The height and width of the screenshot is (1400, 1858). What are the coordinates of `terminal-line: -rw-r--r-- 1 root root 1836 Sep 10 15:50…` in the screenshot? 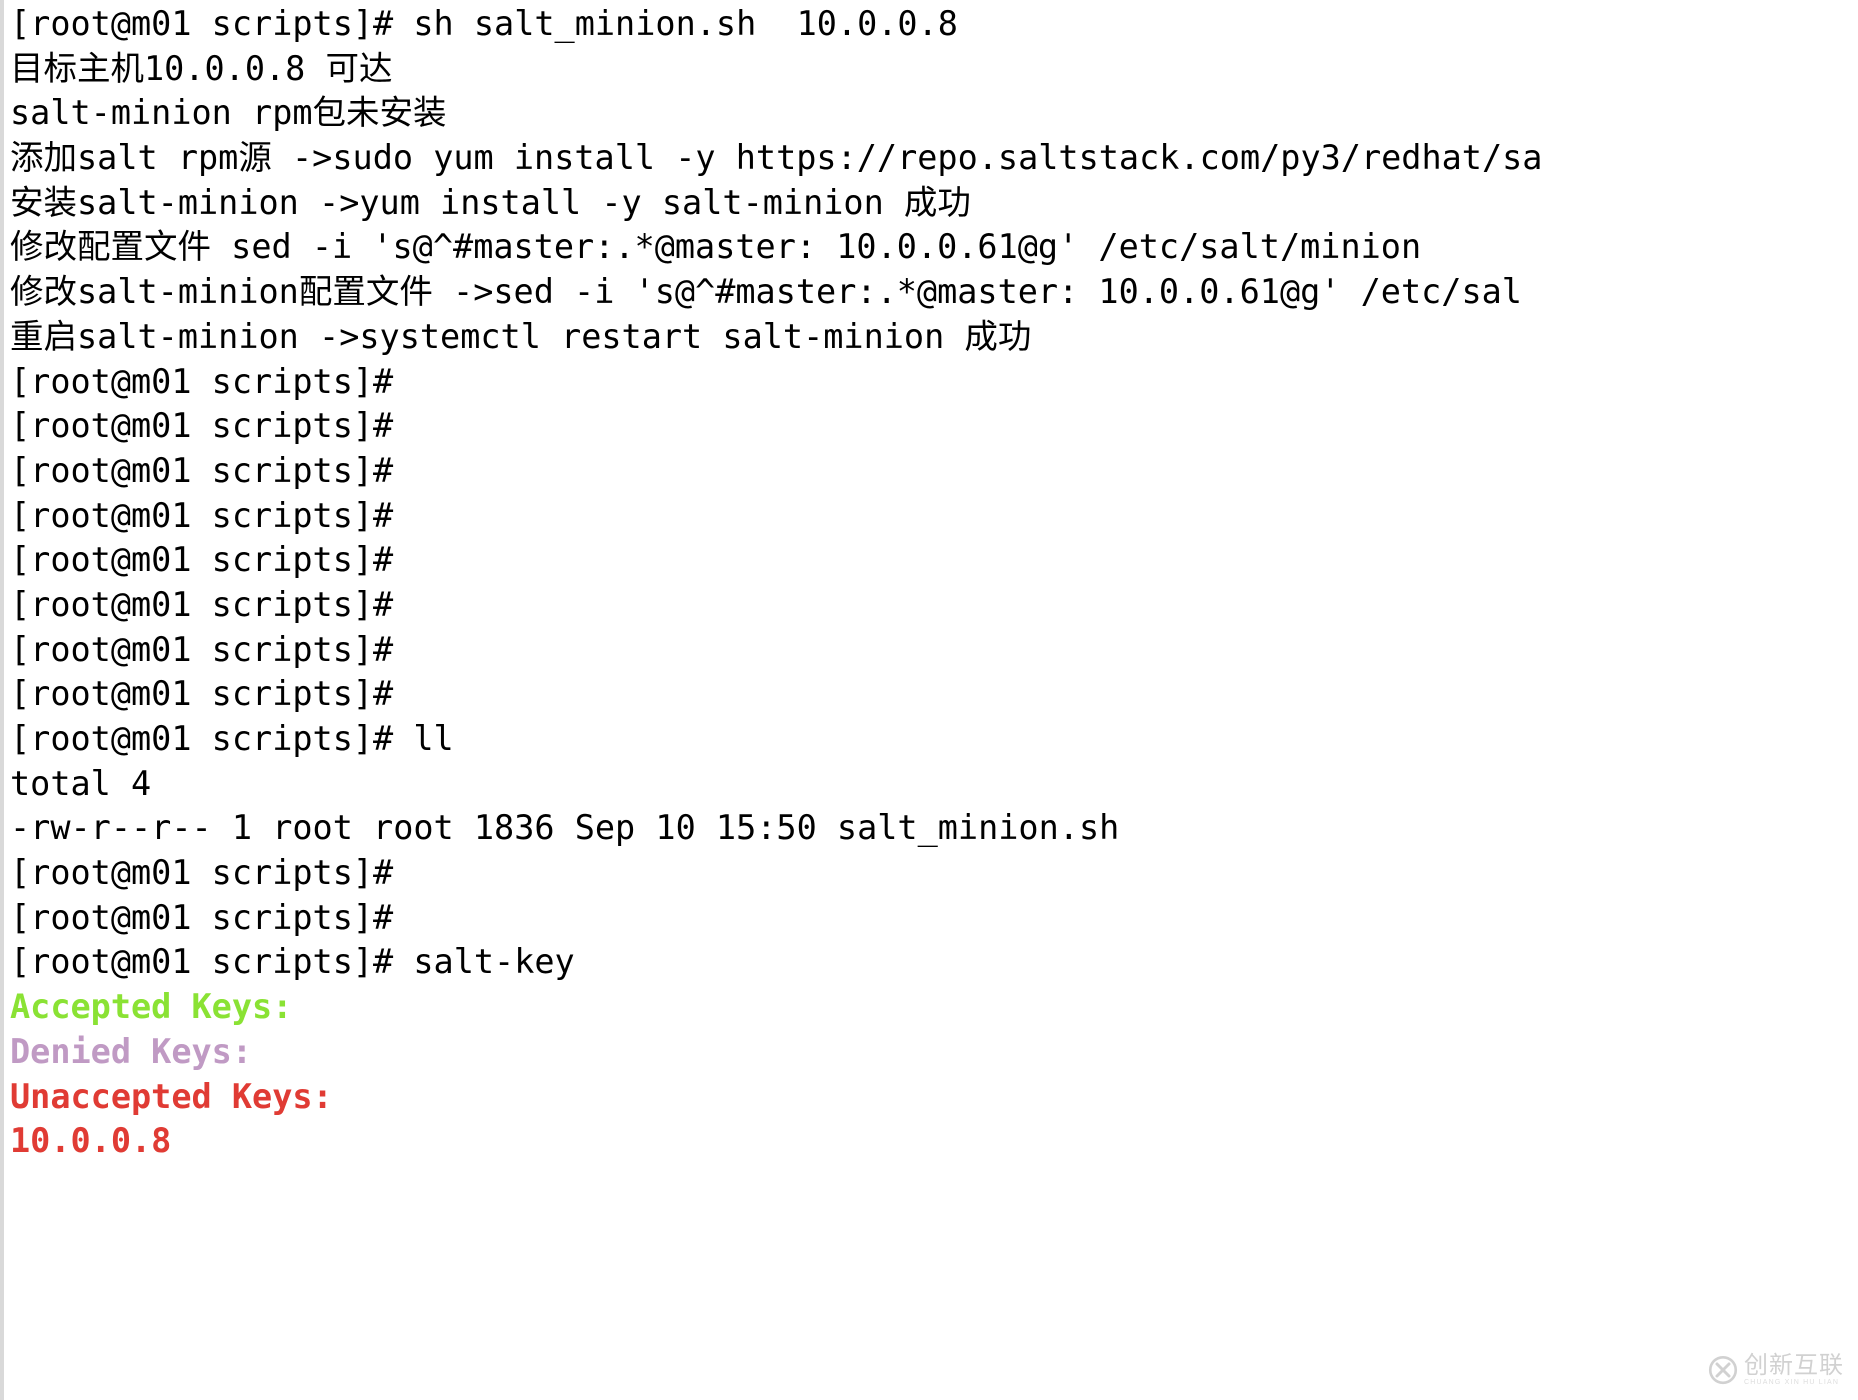 It's located at (565, 828).